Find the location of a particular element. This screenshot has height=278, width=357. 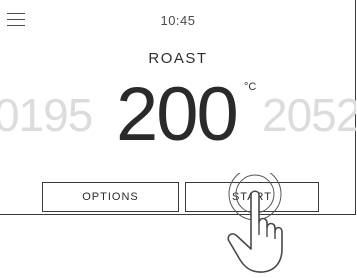

cooking-mode-title: ROAST is located at coordinates (178, 58).